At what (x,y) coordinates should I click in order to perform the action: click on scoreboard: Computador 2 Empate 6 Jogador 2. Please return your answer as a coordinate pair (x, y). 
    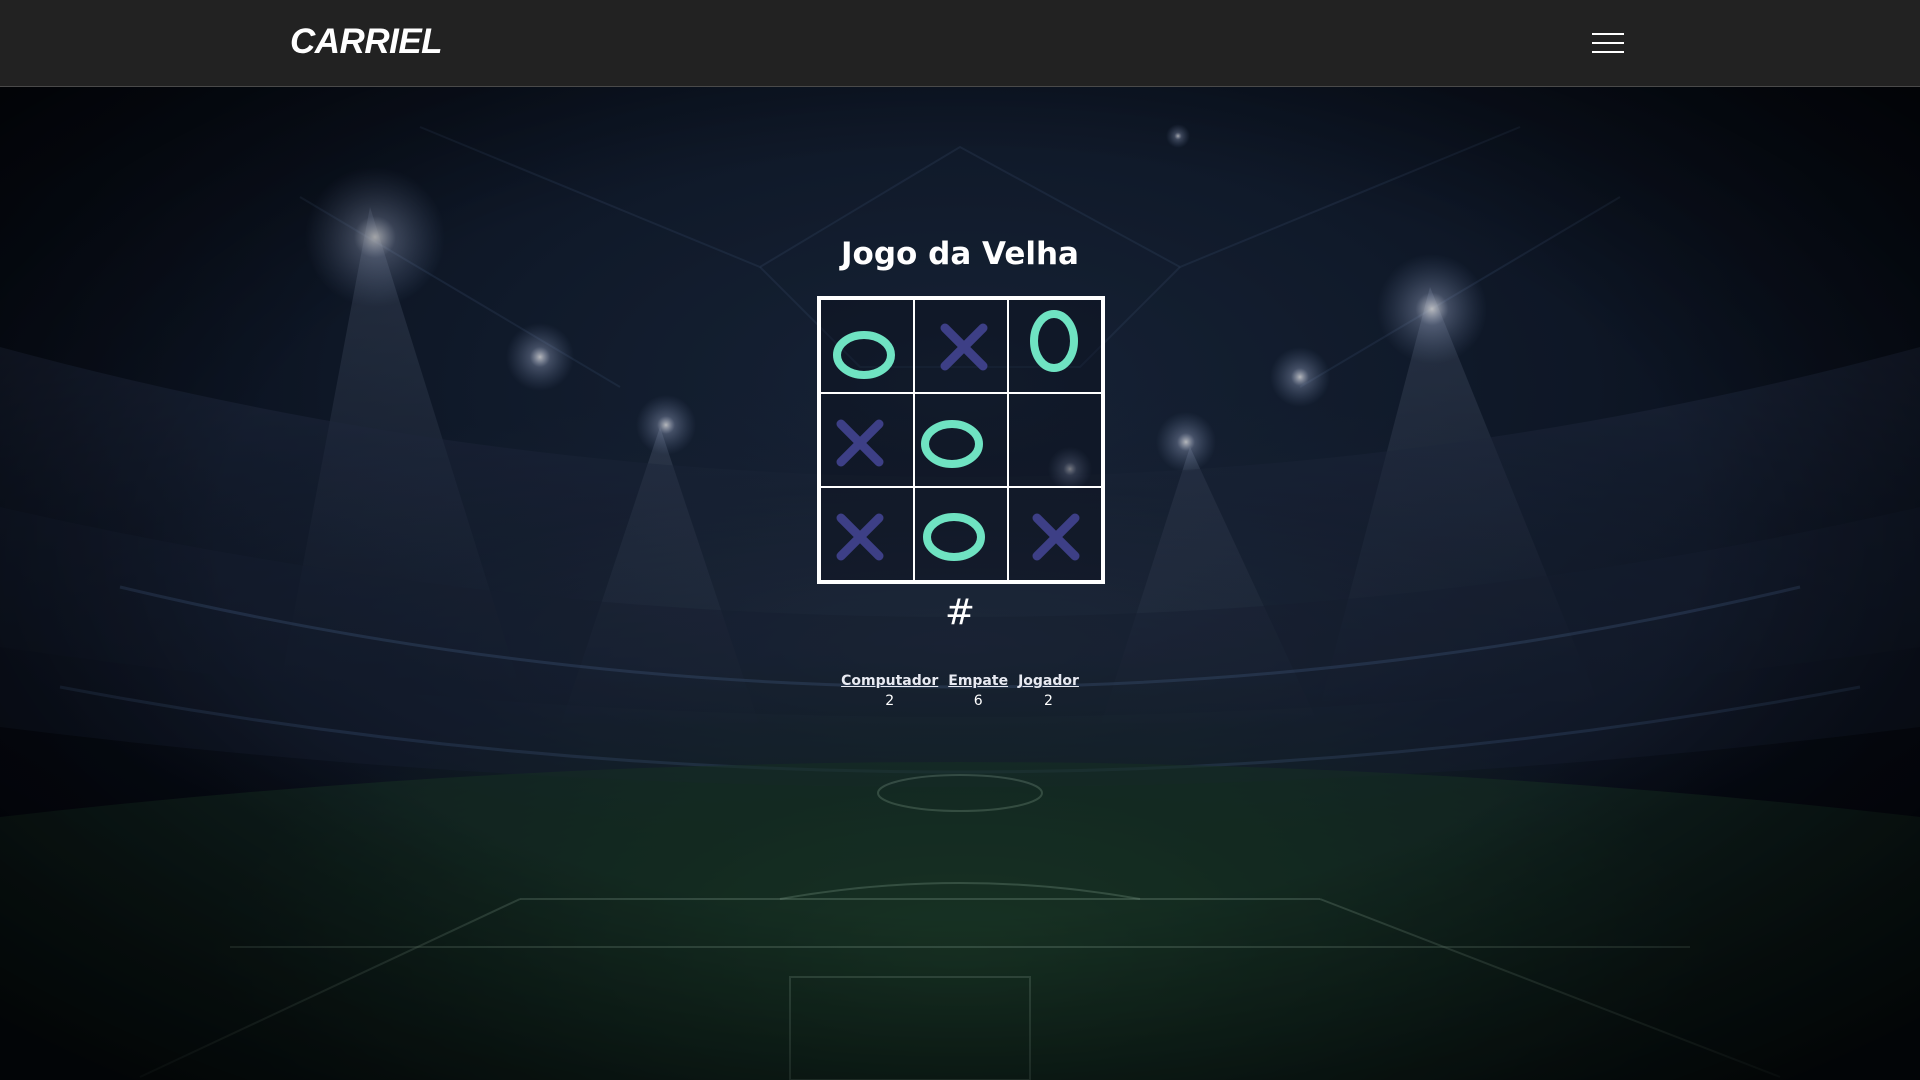
    Looking at the image, I should click on (960, 691).